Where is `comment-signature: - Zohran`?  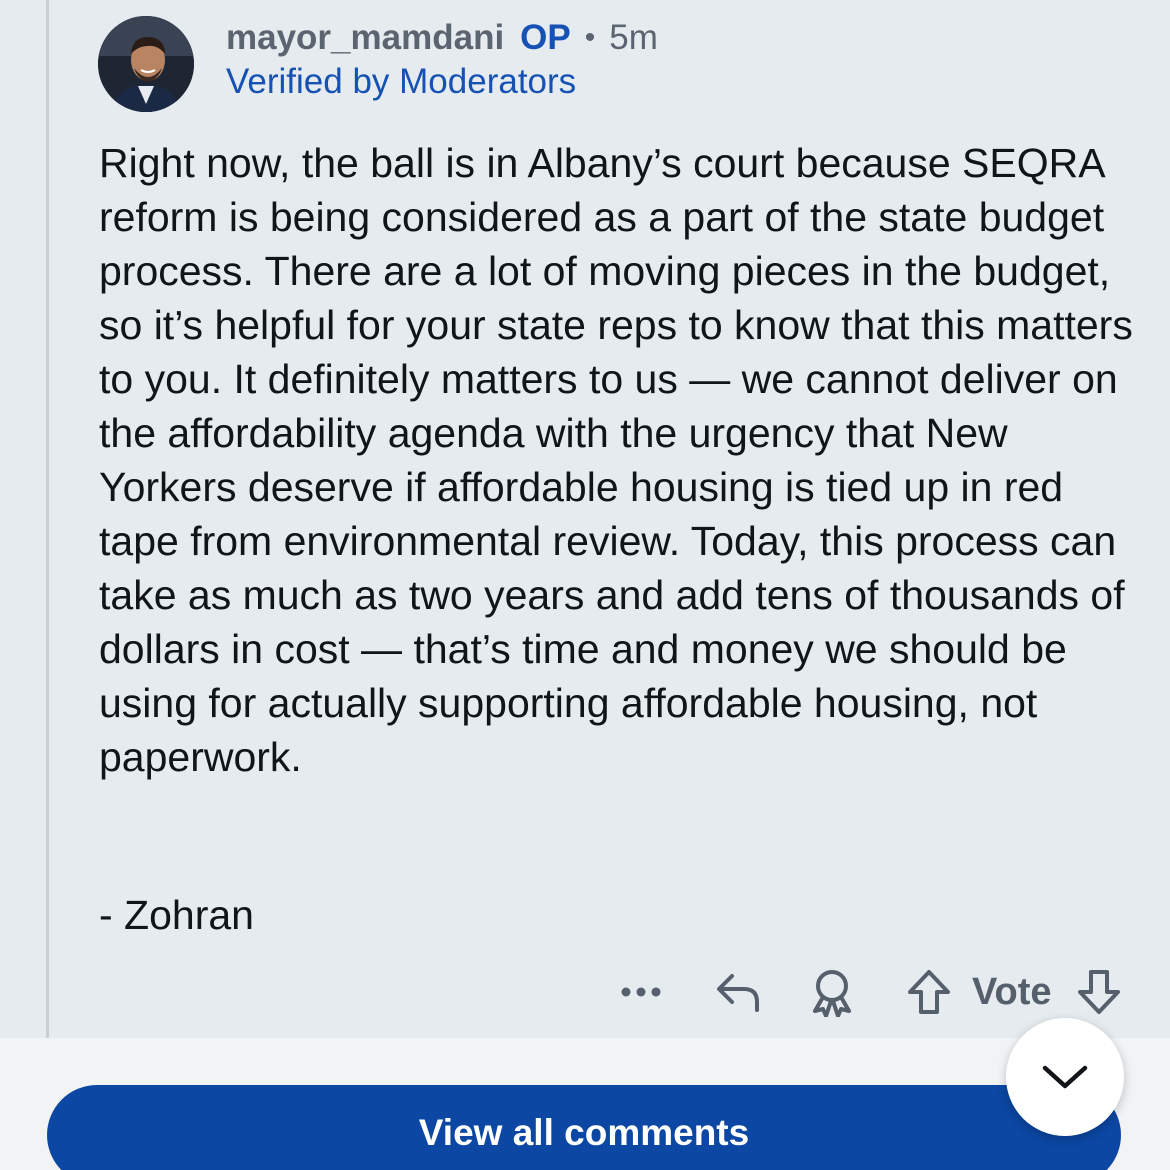
comment-signature: - Zohran is located at coordinates (176, 915).